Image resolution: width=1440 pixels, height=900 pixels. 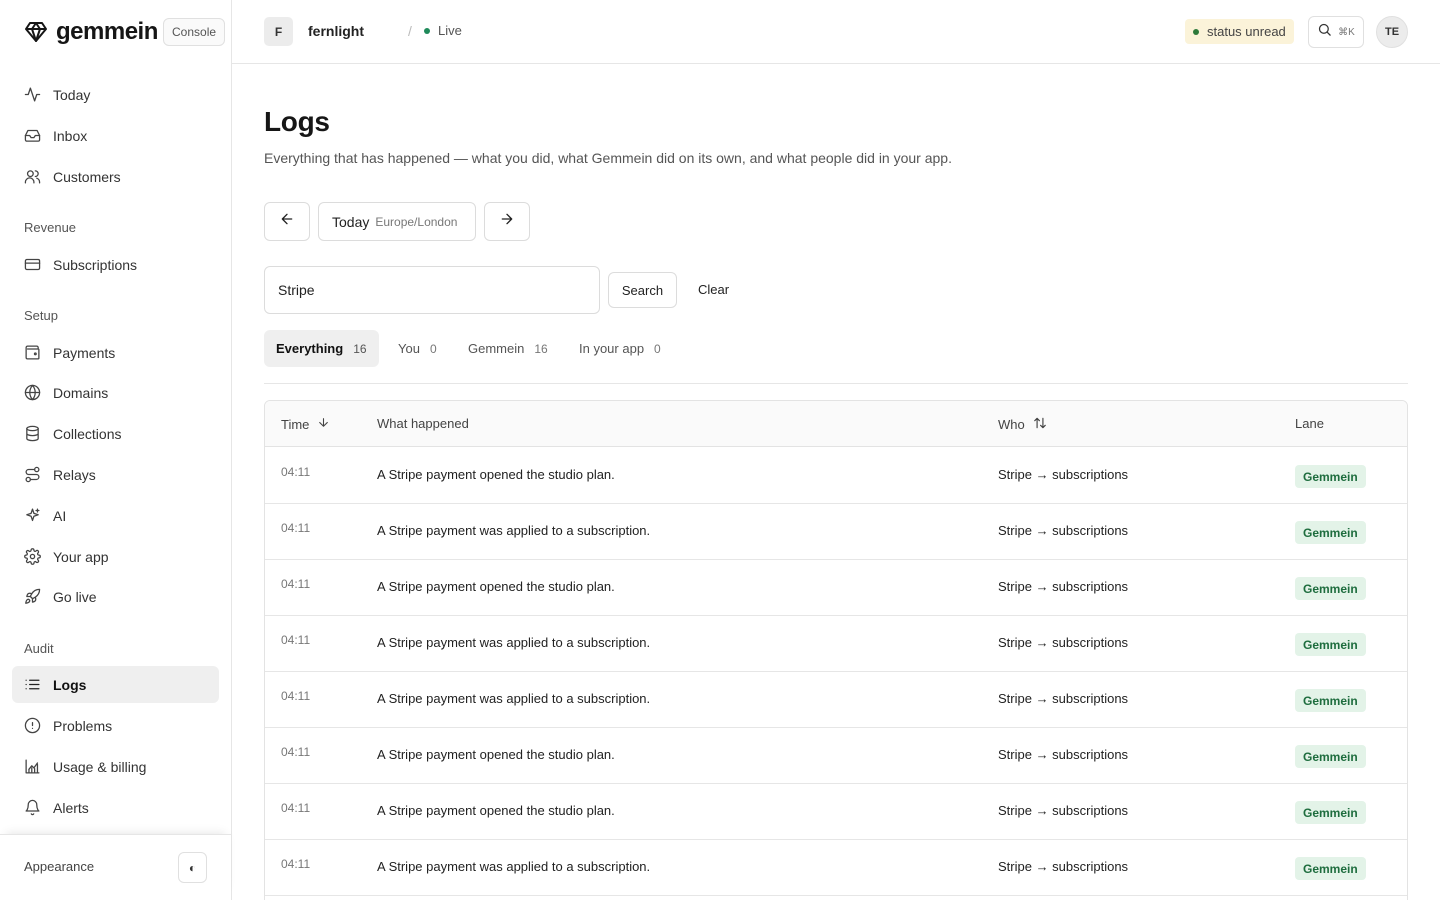 What do you see at coordinates (59, 866) in the screenshot?
I see `appearance-label: Appearance` at bounding box center [59, 866].